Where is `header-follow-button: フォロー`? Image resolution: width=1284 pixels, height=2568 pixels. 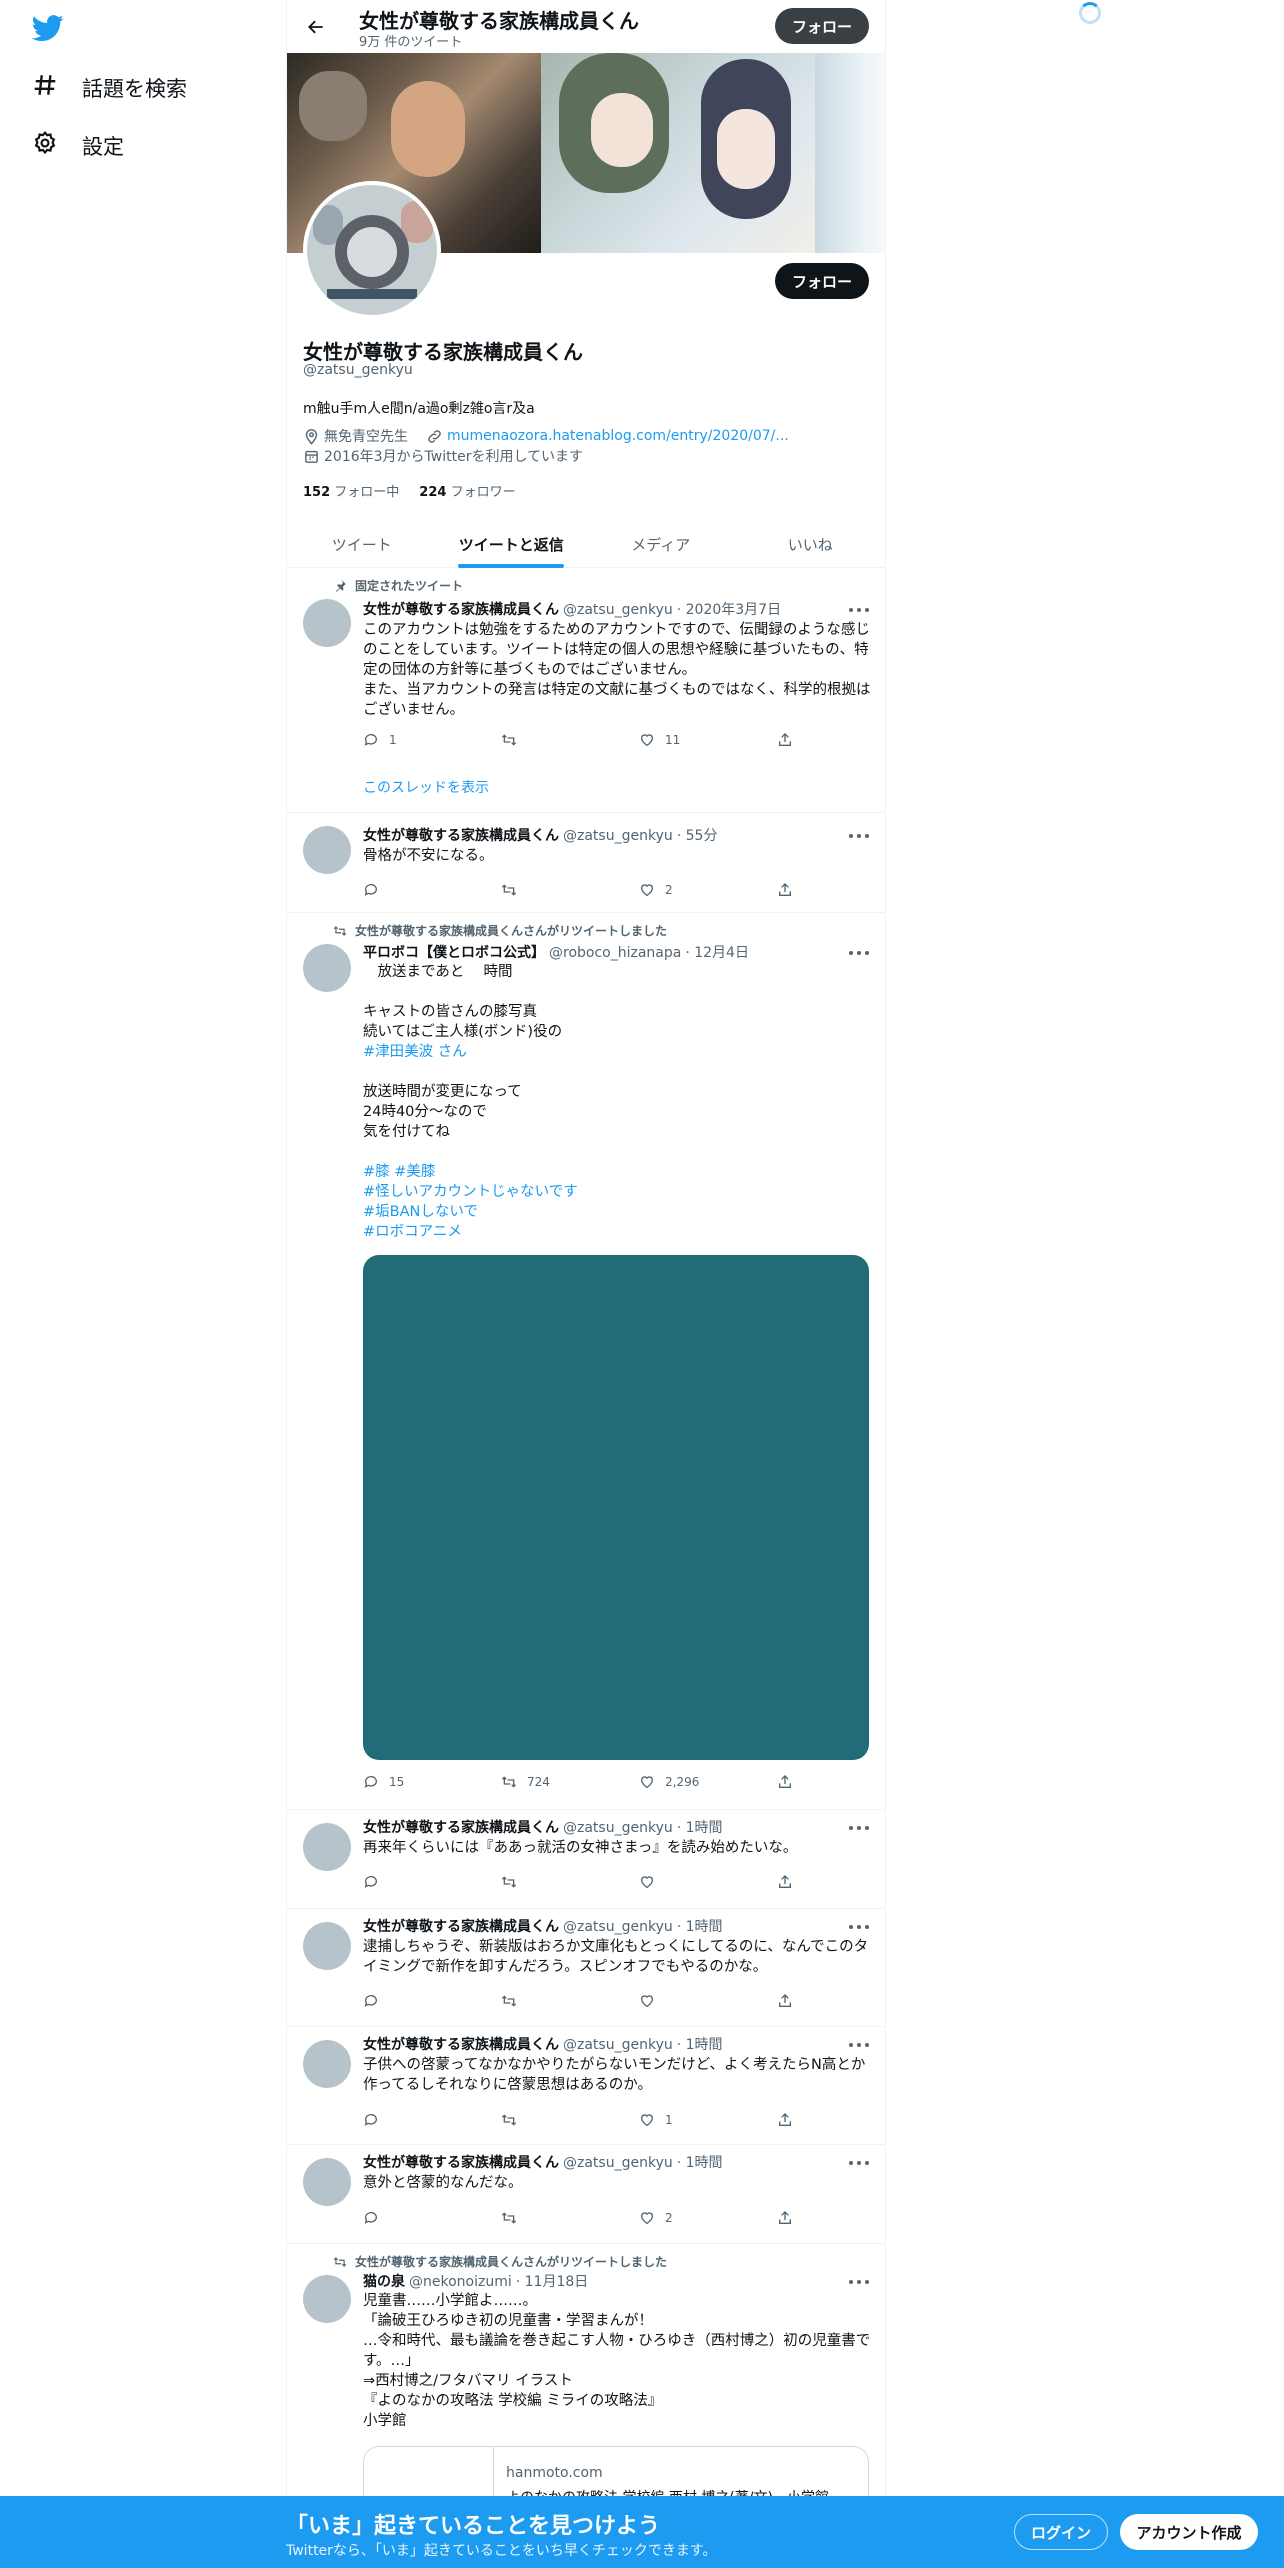
header-follow-button: フォロー is located at coordinates (822, 26).